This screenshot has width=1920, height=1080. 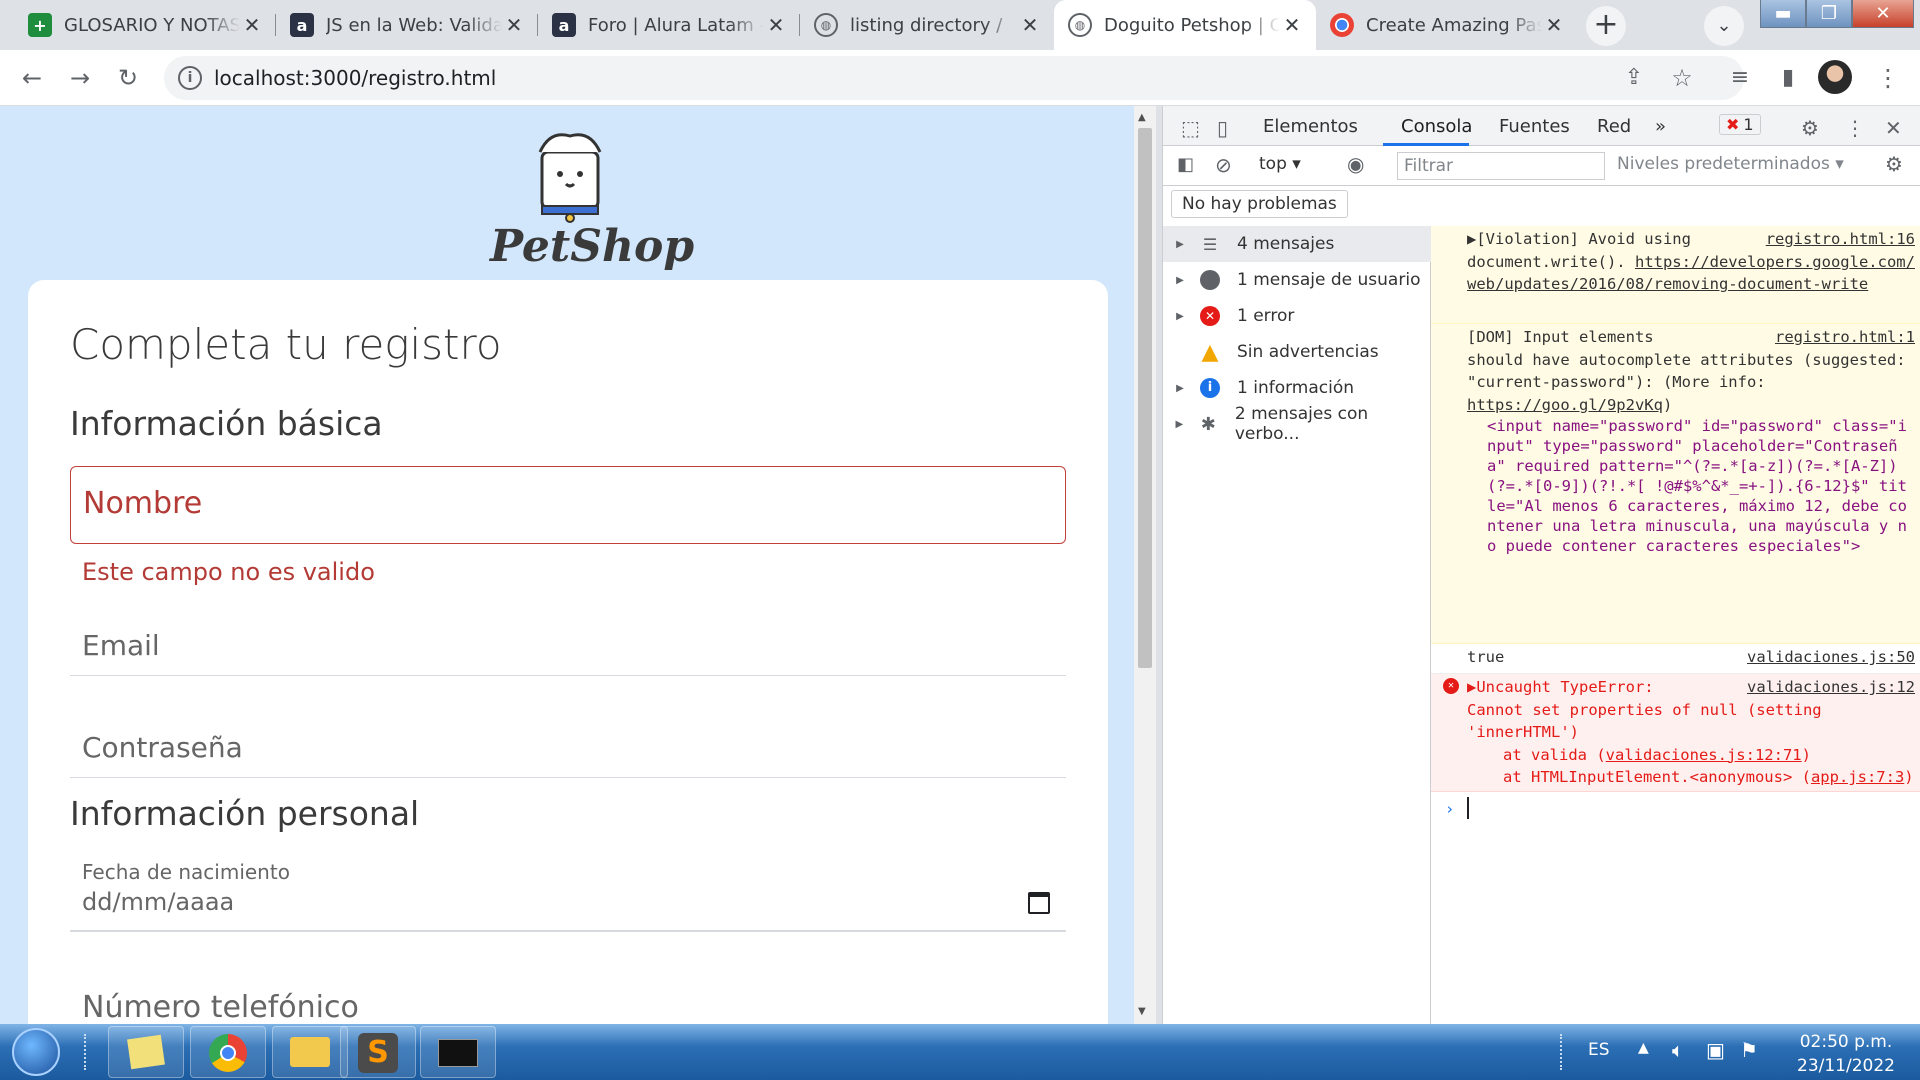 I want to click on alura-icon: a, so click(x=564, y=25).